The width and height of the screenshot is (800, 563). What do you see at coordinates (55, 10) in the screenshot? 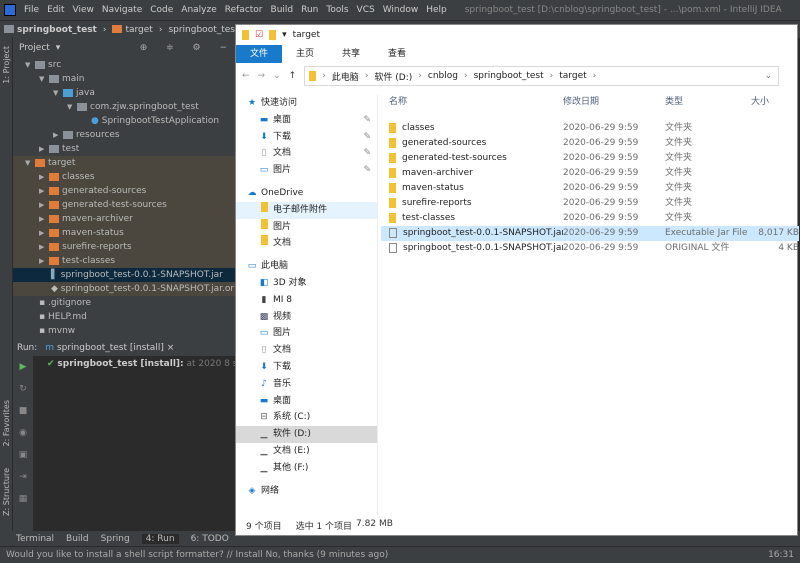
I see `menu-edit: Edit` at bounding box center [55, 10].